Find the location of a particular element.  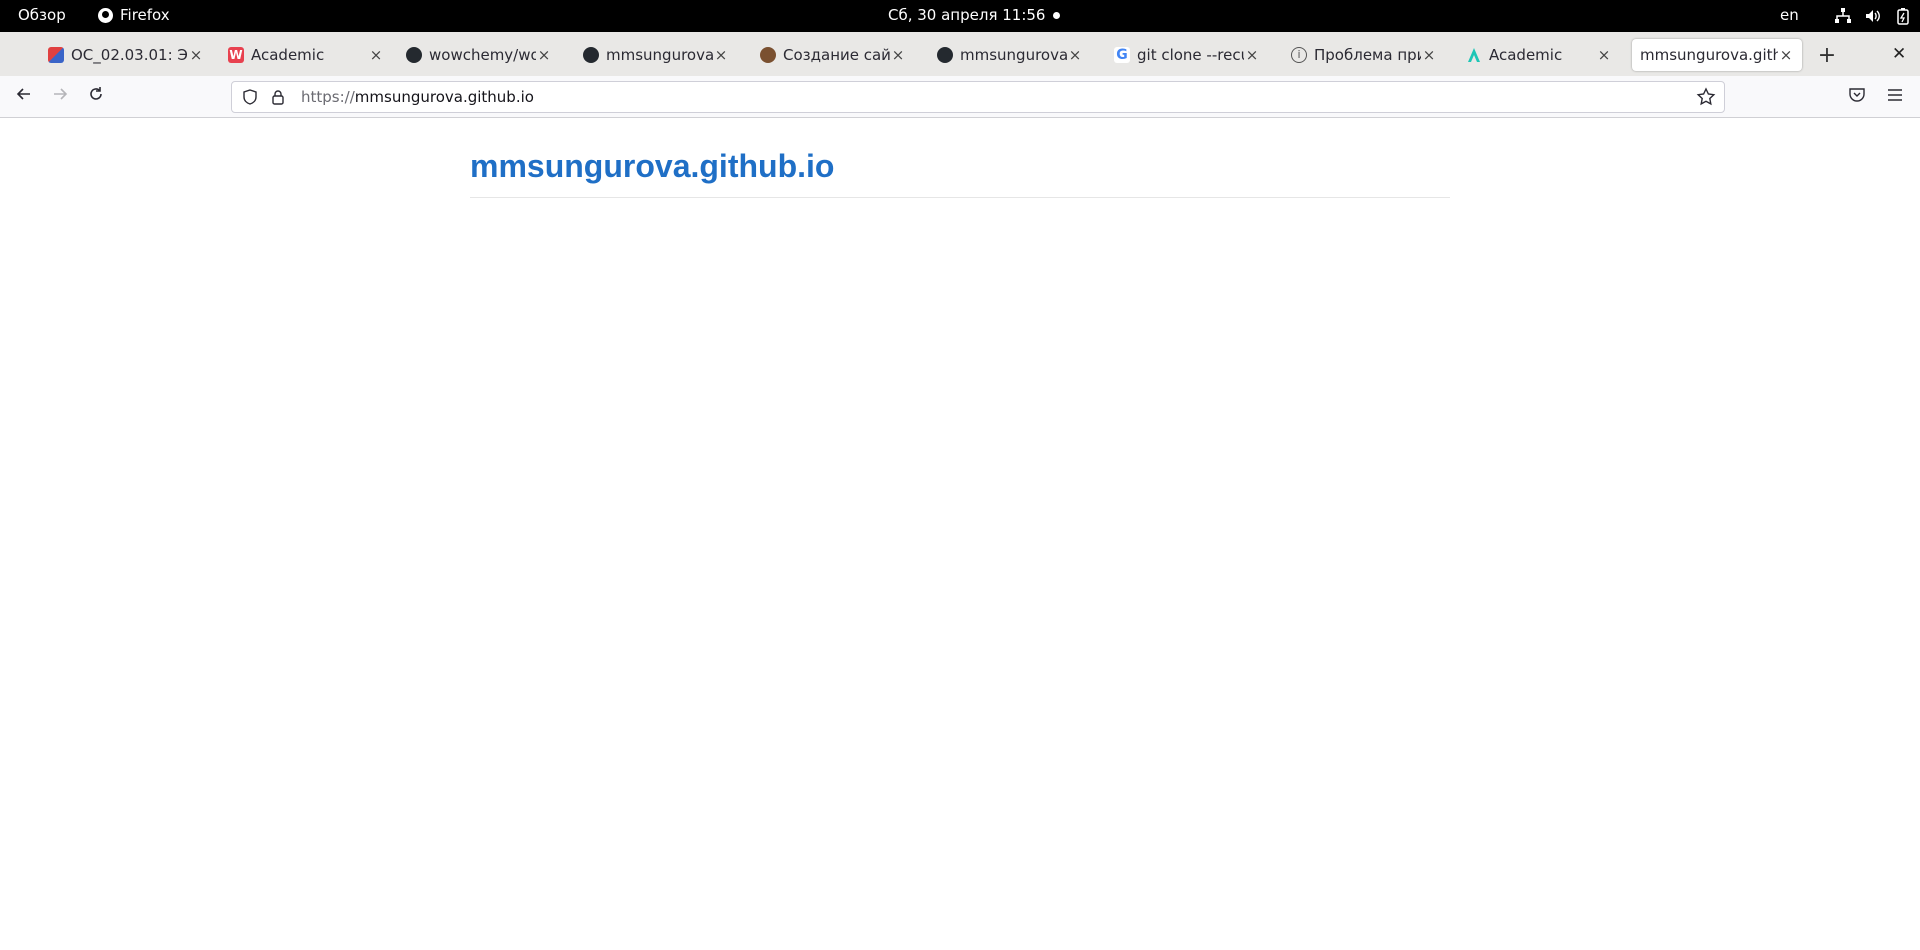

volume-icon is located at coordinates (1873, 16).